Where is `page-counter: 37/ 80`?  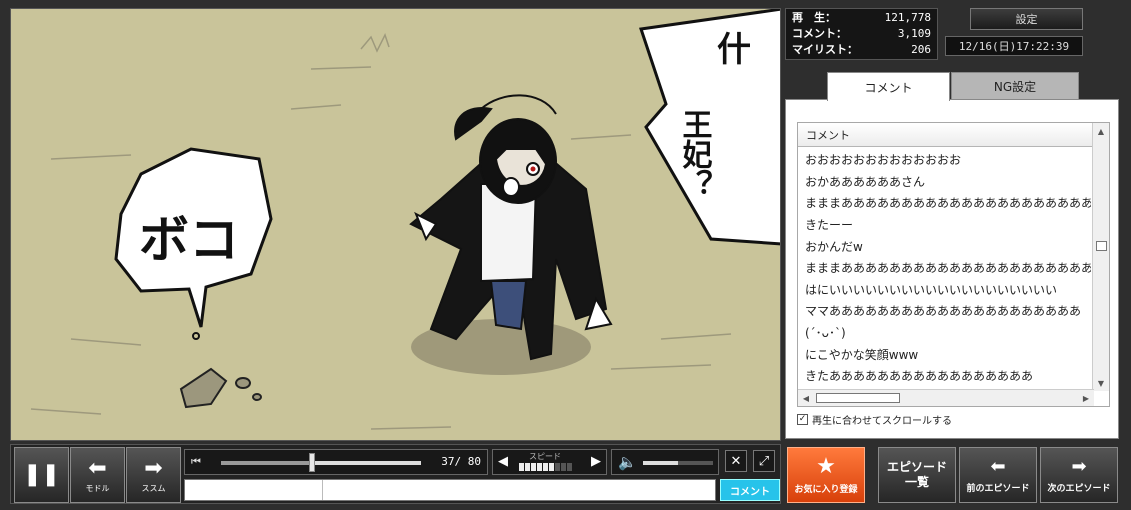 page-counter: 37/ 80 is located at coordinates (461, 461).